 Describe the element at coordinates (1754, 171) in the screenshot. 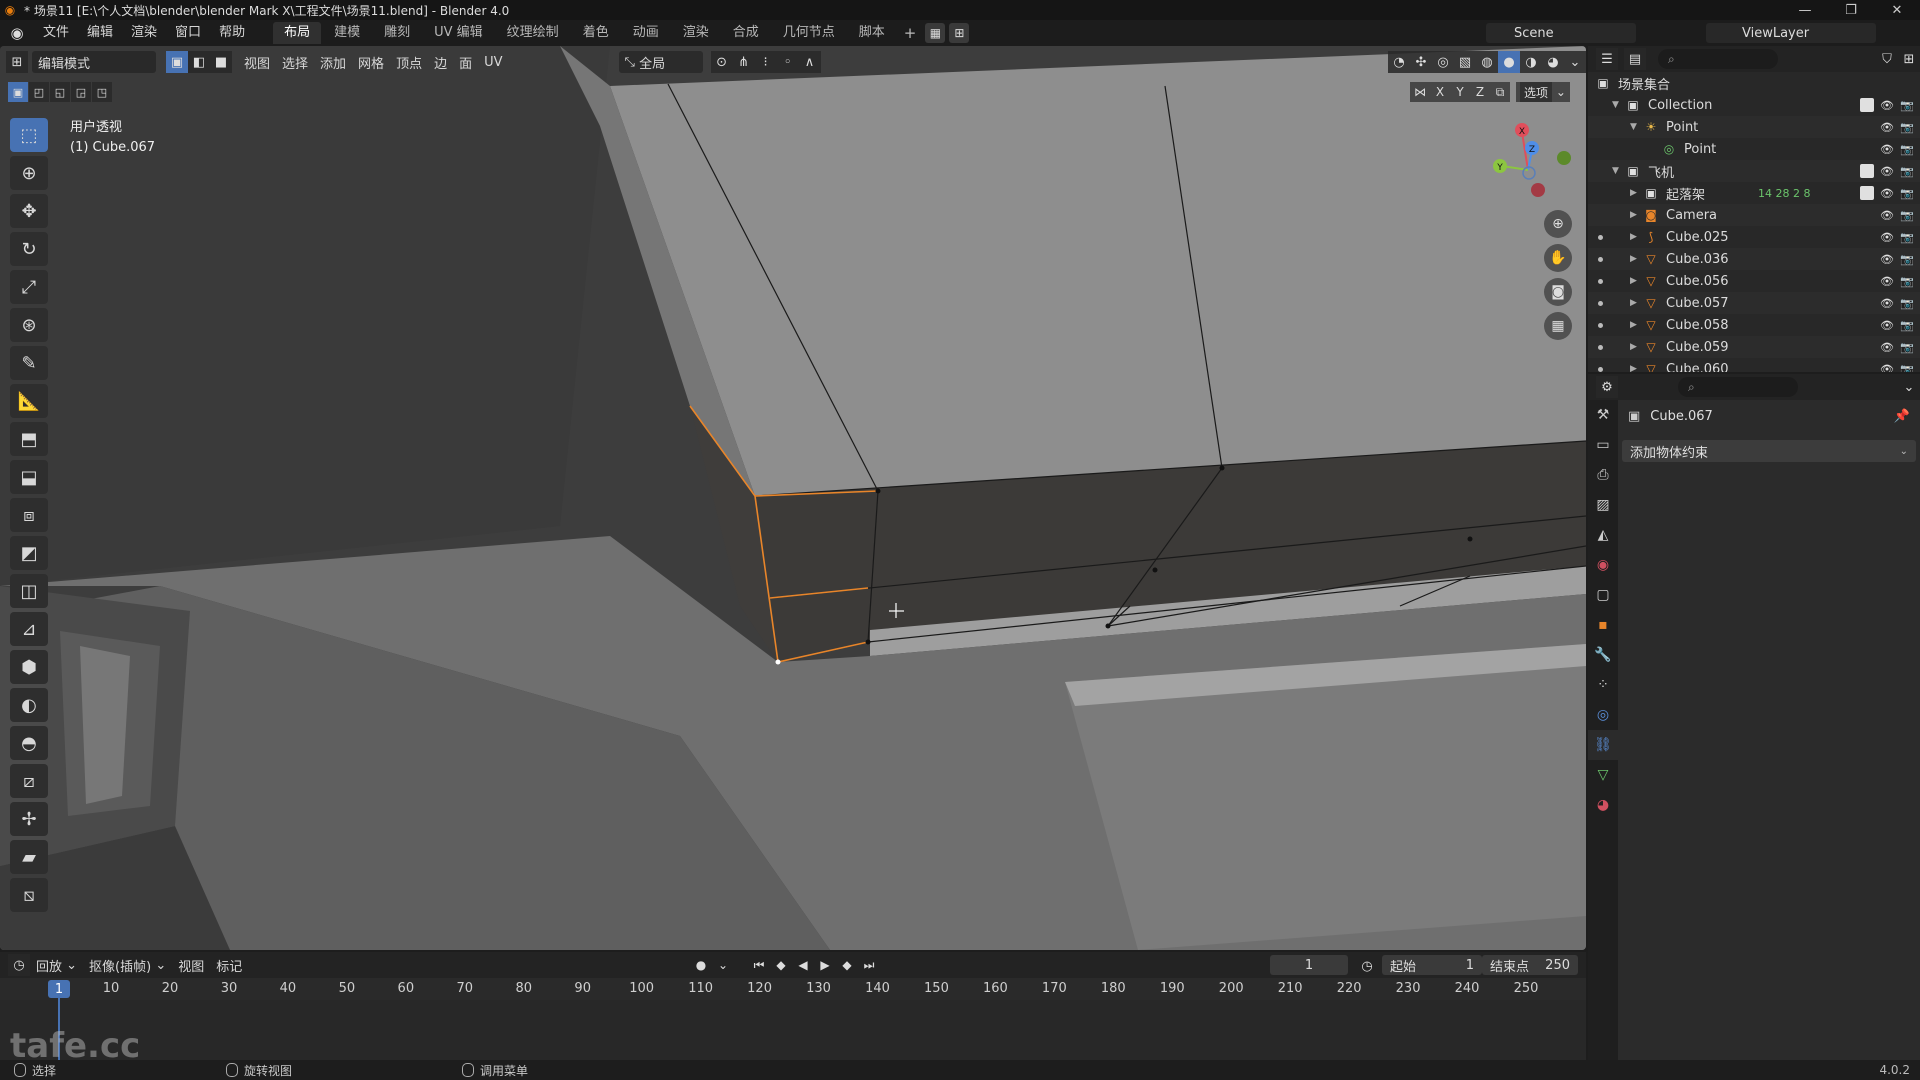

I see `outliner-row: ▼ ▣ 飞机 ✓ 👁 📷` at that location.